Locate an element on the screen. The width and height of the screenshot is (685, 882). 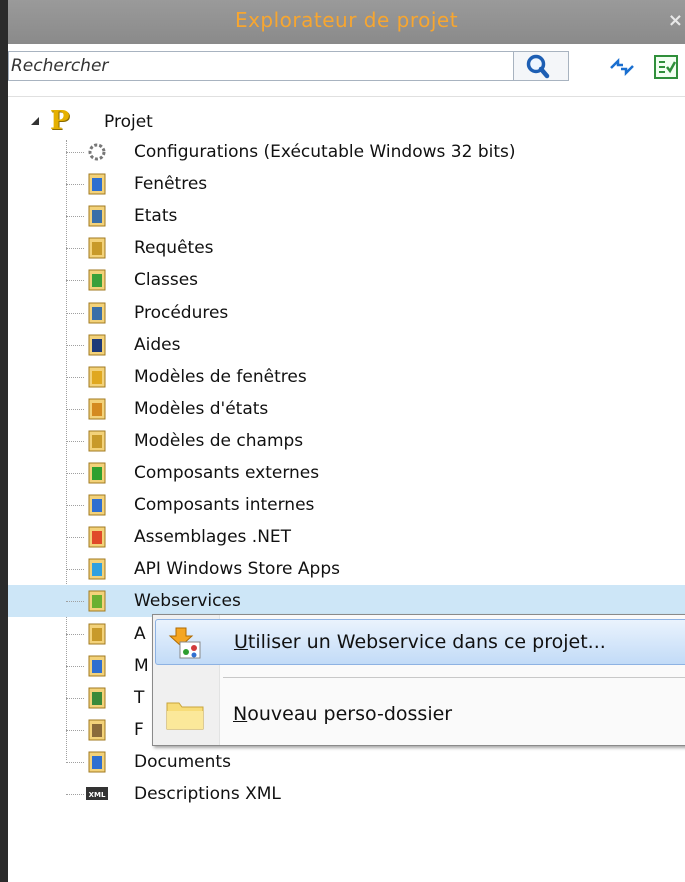
tree-item-fen-tres: Fenêtres is located at coordinates (346, 184).